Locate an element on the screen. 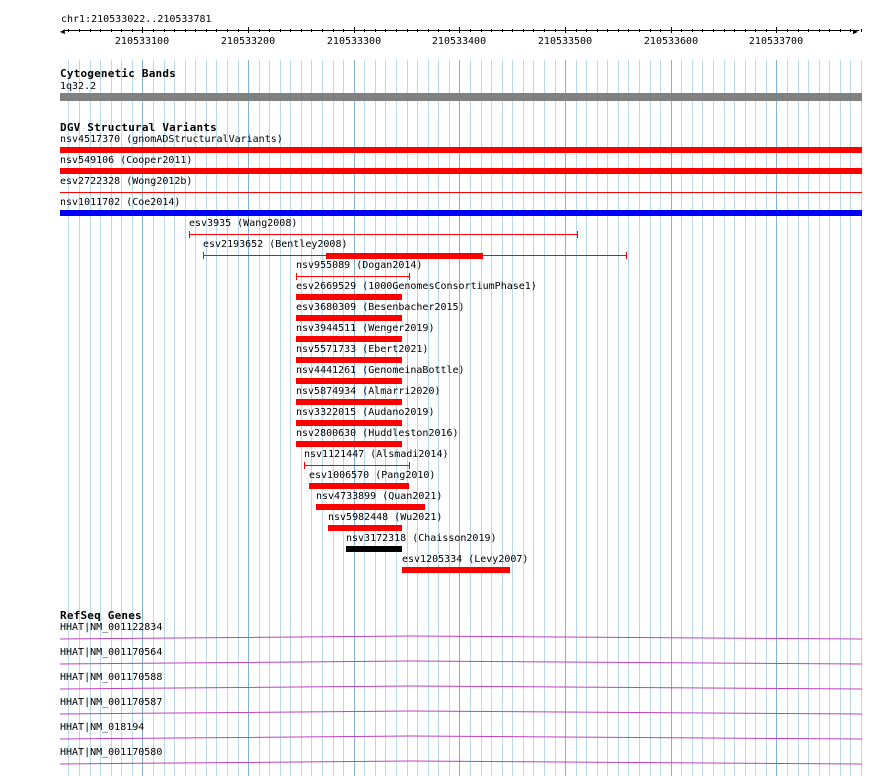 Image resolution: width=890 pixels, height=776 pixels. sv-feature-label: nsv5571733 (Ebert2021) is located at coordinates (362, 349).